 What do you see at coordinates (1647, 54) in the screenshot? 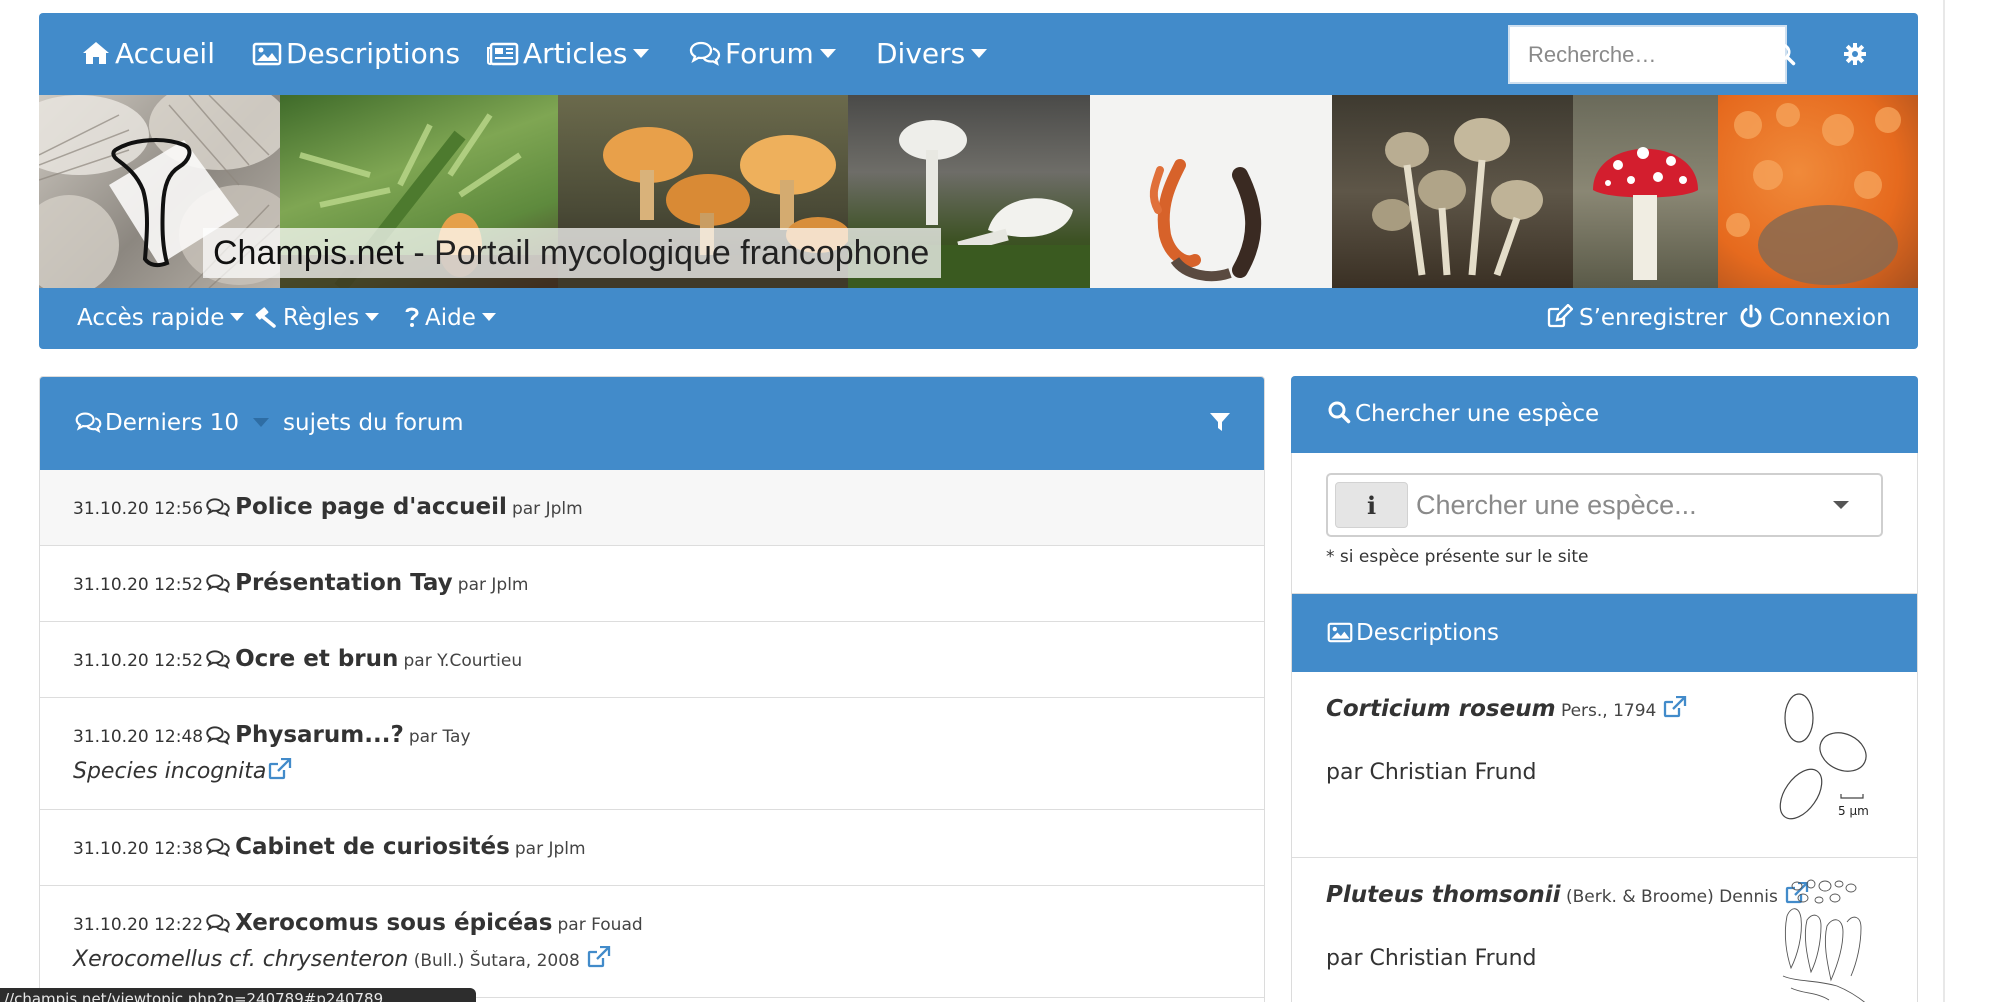
I see `search-input` at bounding box center [1647, 54].